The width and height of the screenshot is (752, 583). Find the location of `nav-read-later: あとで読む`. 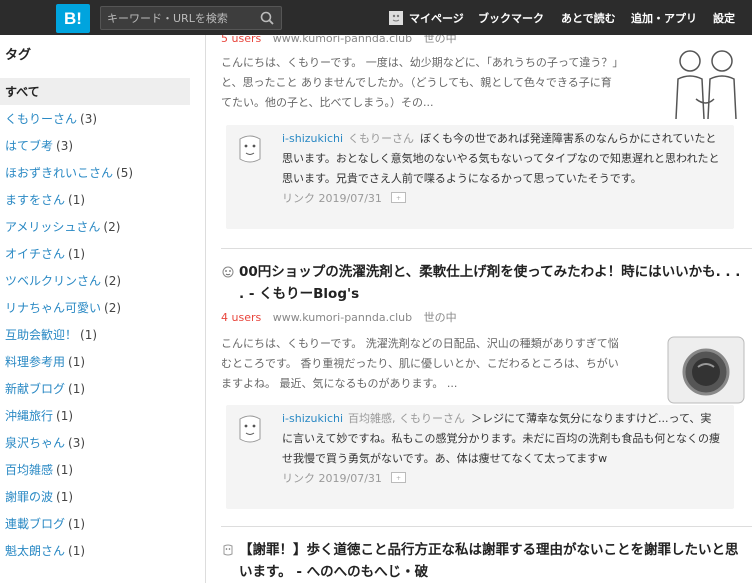

nav-read-later: あとで読む is located at coordinates (588, 17).